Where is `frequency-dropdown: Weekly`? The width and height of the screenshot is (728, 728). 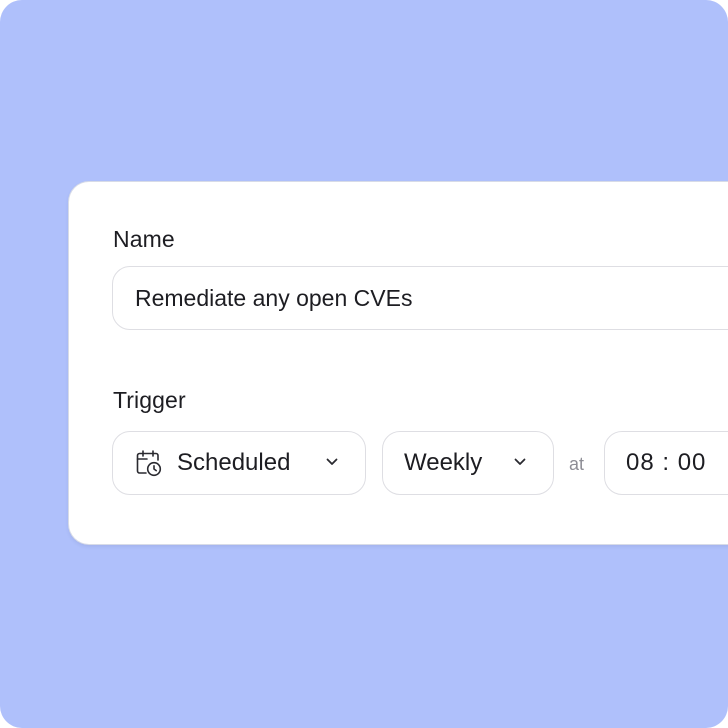
frequency-dropdown: Weekly is located at coordinates (468, 463).